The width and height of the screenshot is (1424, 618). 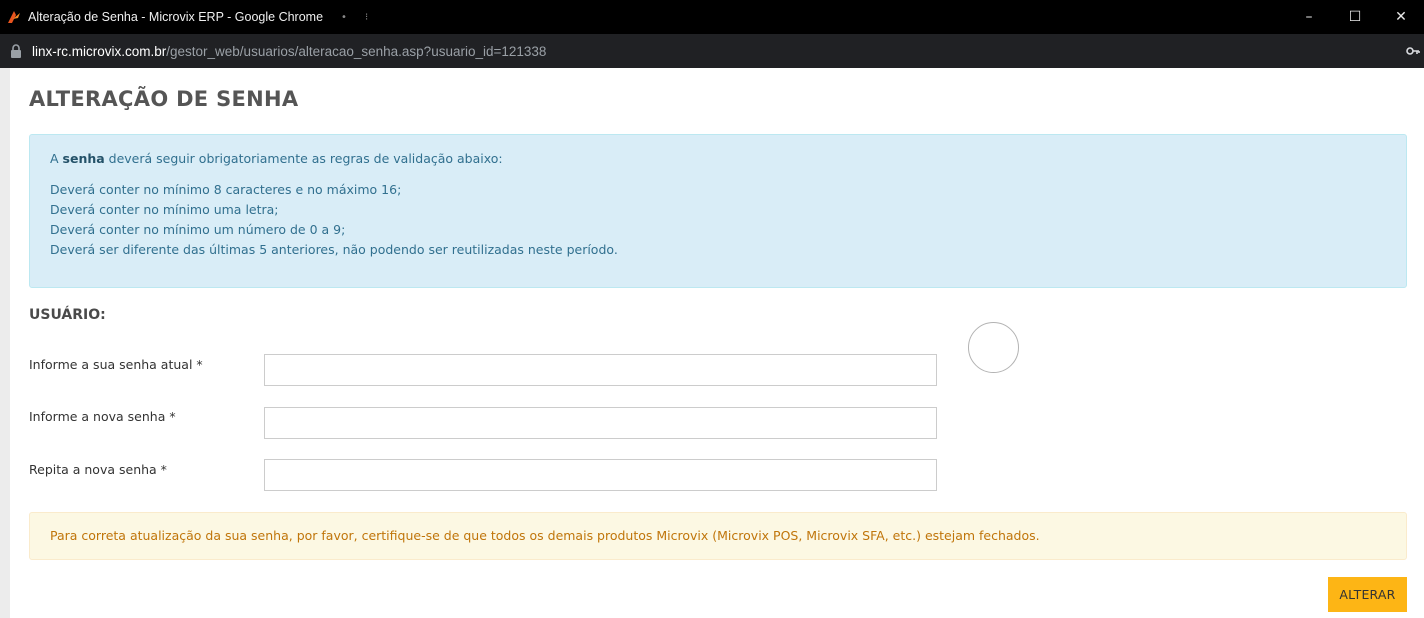 What do you see at coordinates (67, 315) in the screenshot?
I see `user-label: USUÁRIO:` at bounding box center [67, 315].